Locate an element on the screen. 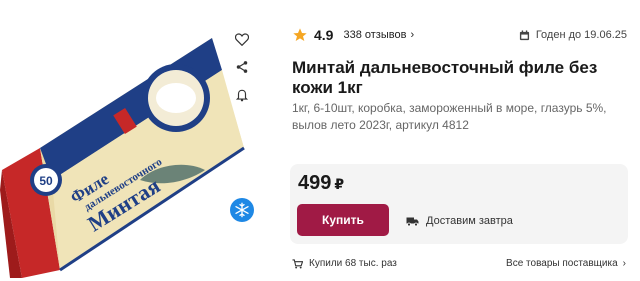  price: 499 ₽ is located at coordinates (321, 183).